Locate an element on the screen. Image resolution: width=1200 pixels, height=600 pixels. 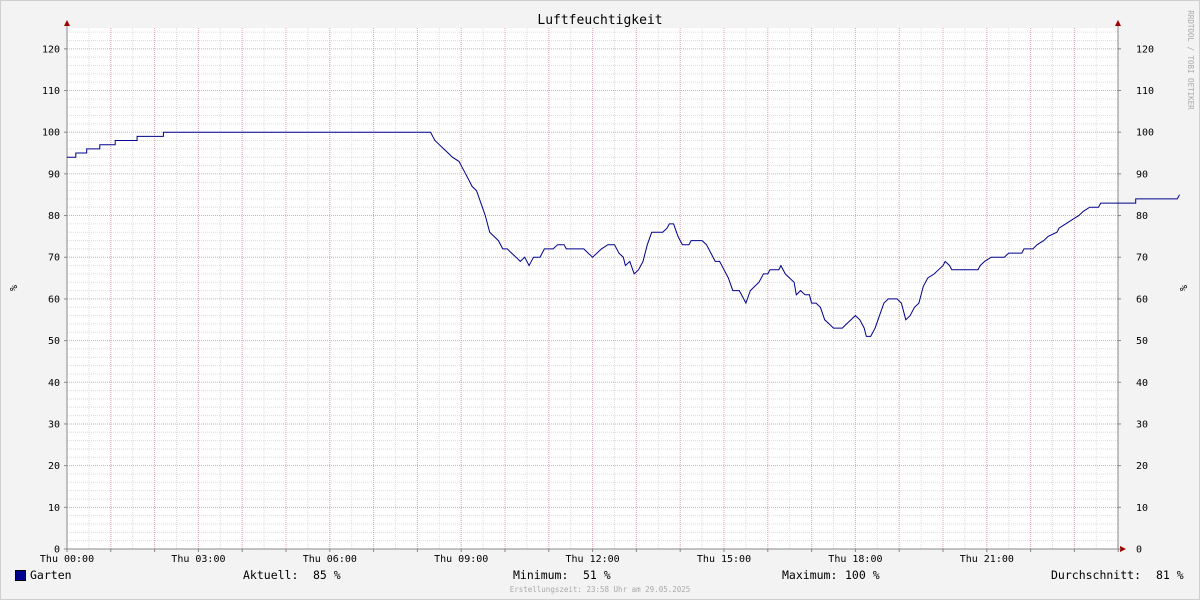
x-tick-label: Thu 12:00 is located at coordinates (593, 559).